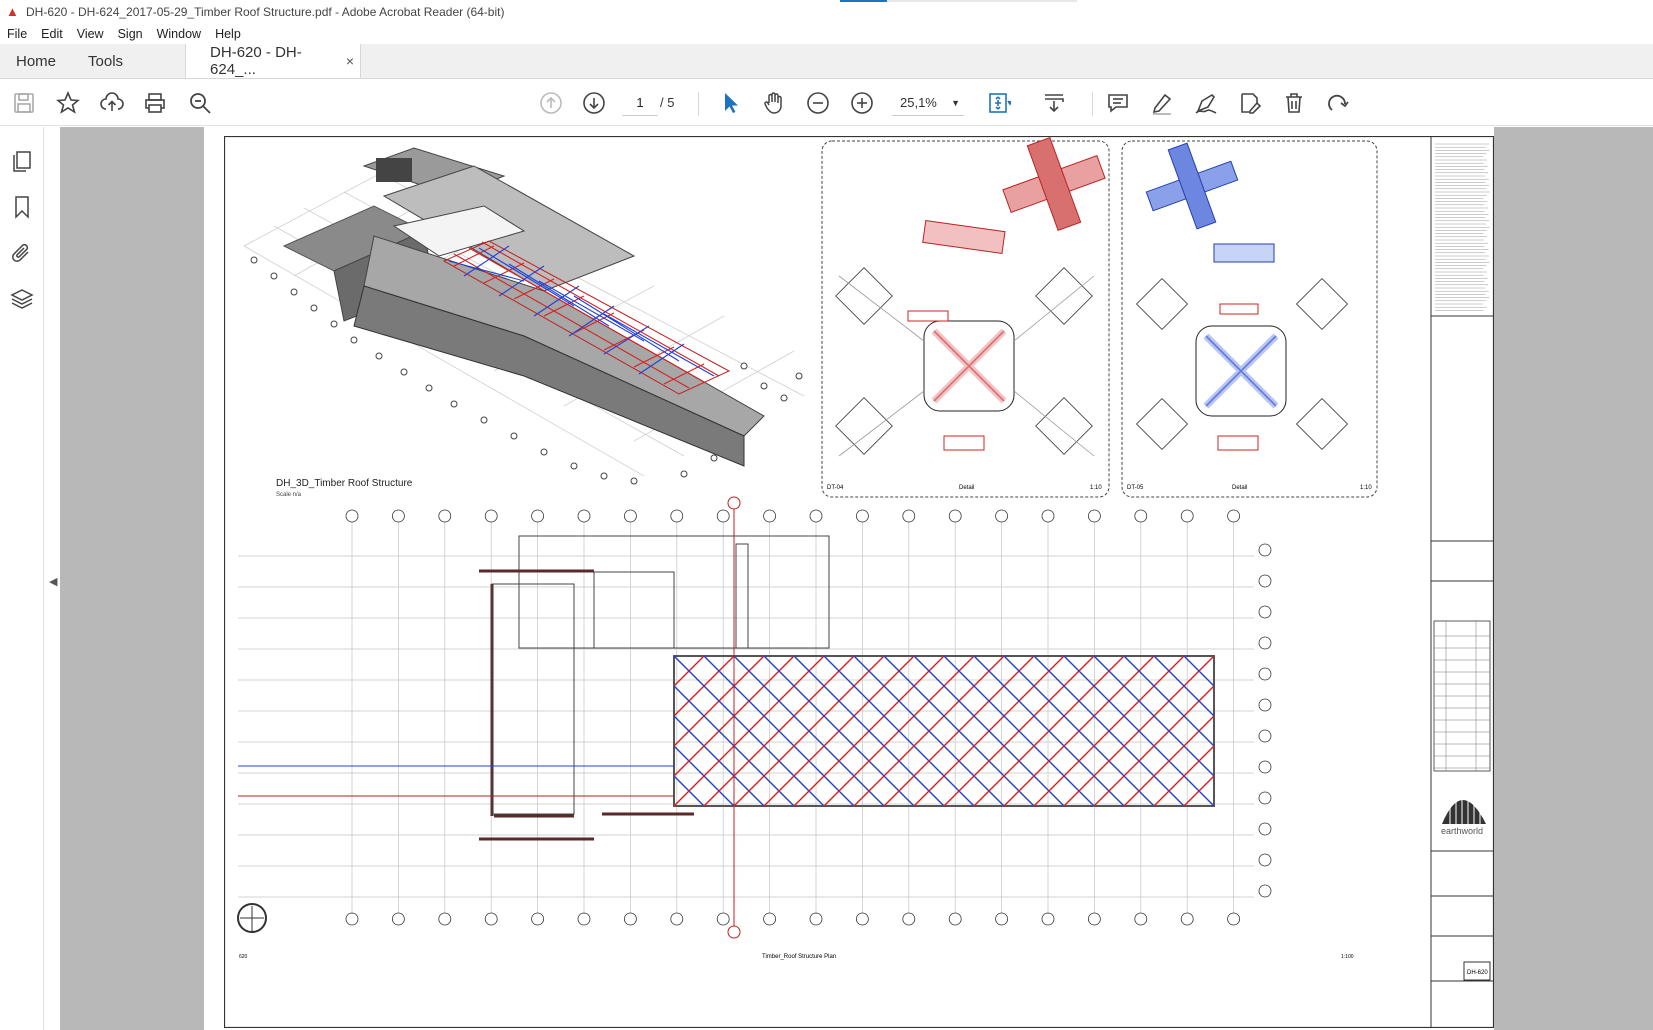 The width and height of the screenshot is (1653, 1030). What do you see at coordinates (799, 957) in the screenshot?
I see `plan-title: Timber_Roof Structure Plan` at bounding box center [799, 957].